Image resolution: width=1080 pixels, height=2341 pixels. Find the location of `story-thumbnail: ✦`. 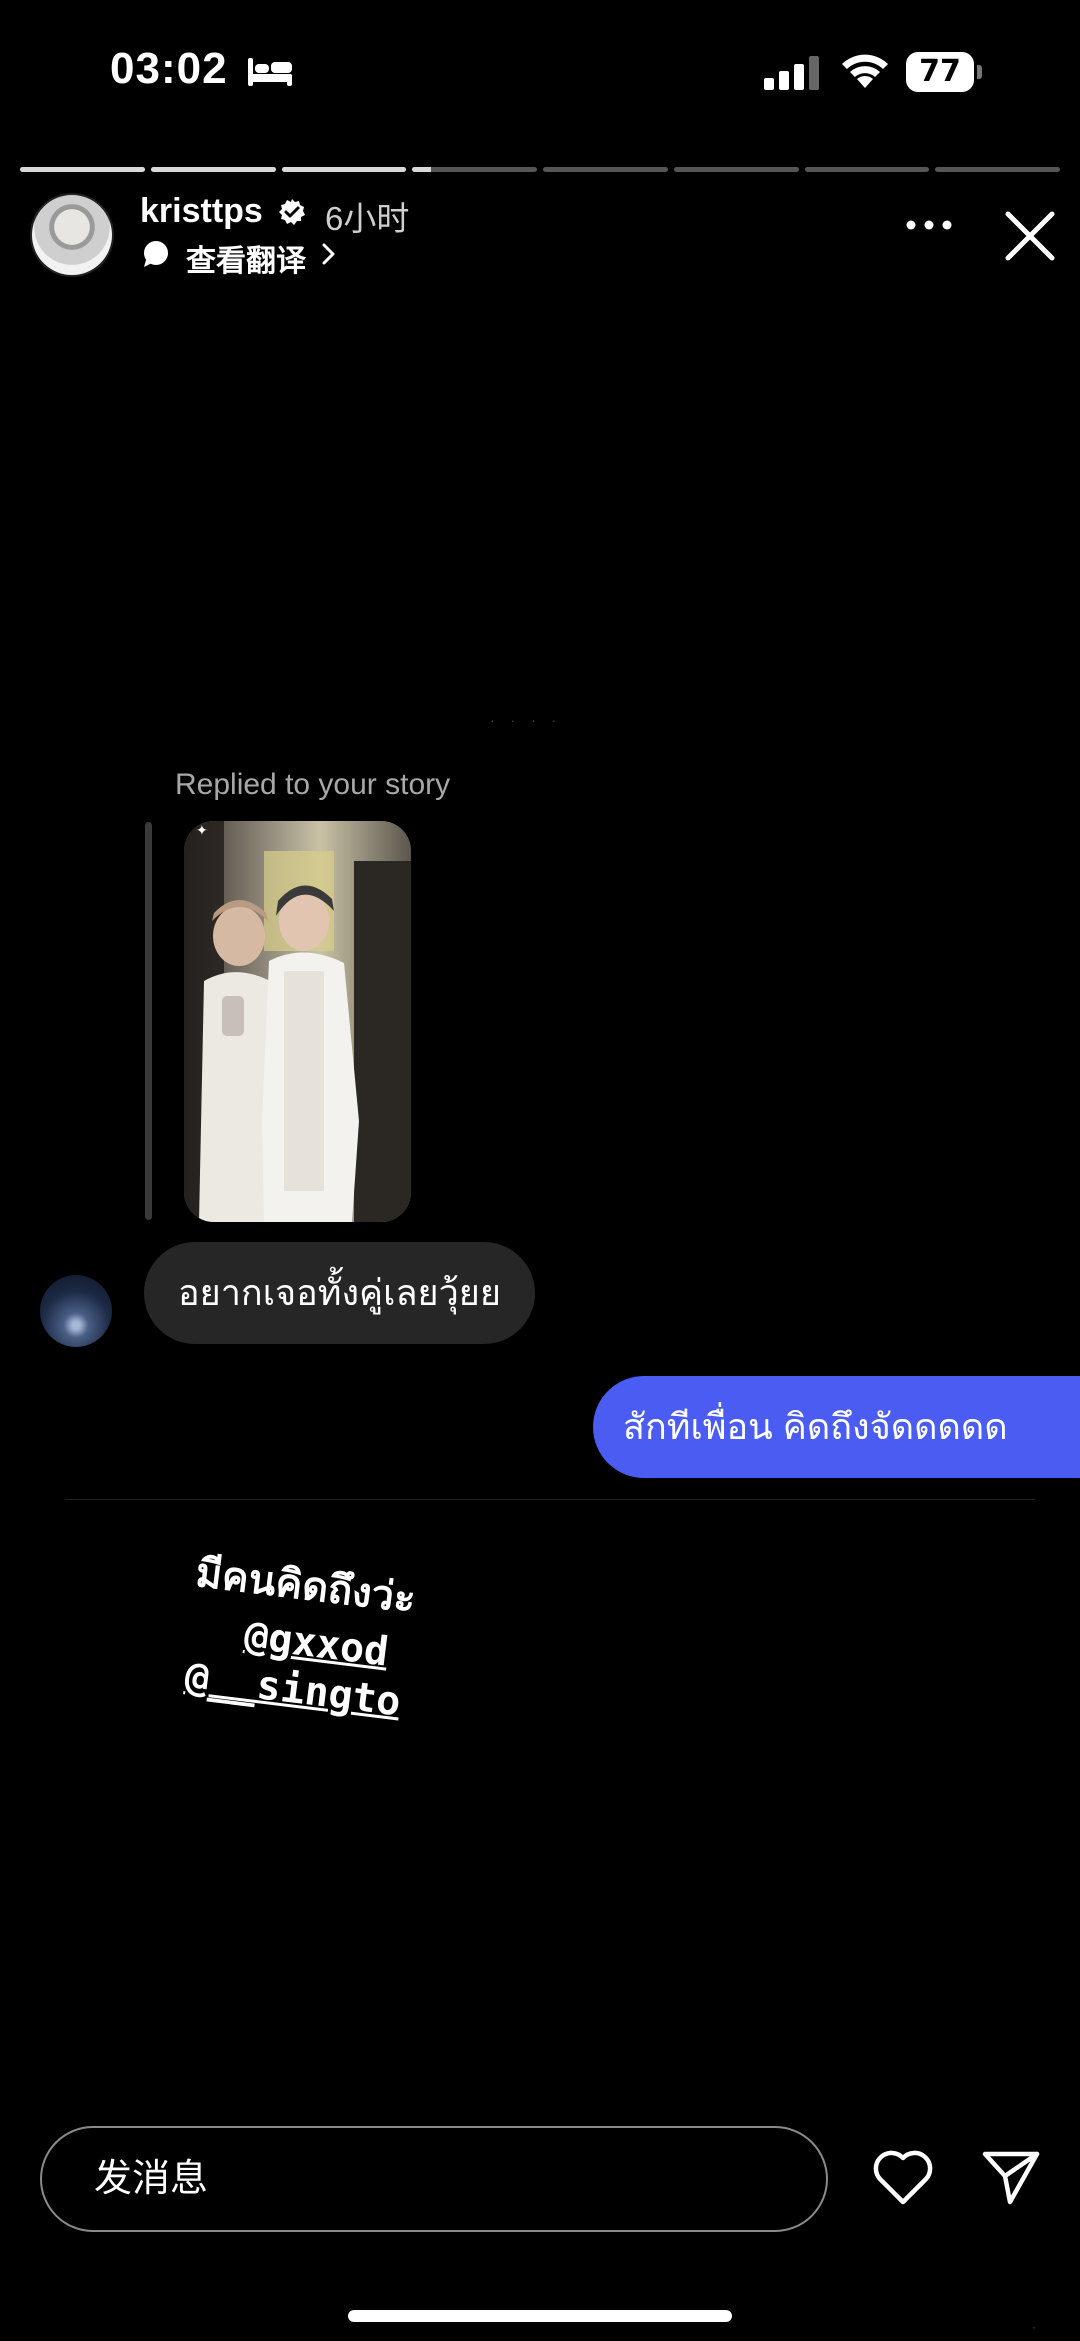

story-thumbnail: ✦ is located at coordinates (297, 1021).